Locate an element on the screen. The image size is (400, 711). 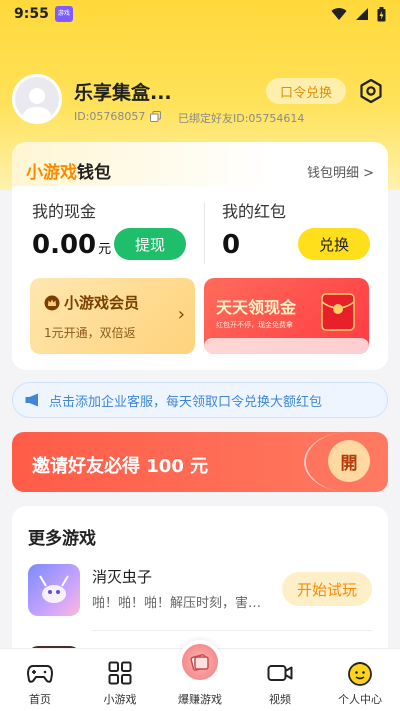
avatar is located at coordinates (37, 99).